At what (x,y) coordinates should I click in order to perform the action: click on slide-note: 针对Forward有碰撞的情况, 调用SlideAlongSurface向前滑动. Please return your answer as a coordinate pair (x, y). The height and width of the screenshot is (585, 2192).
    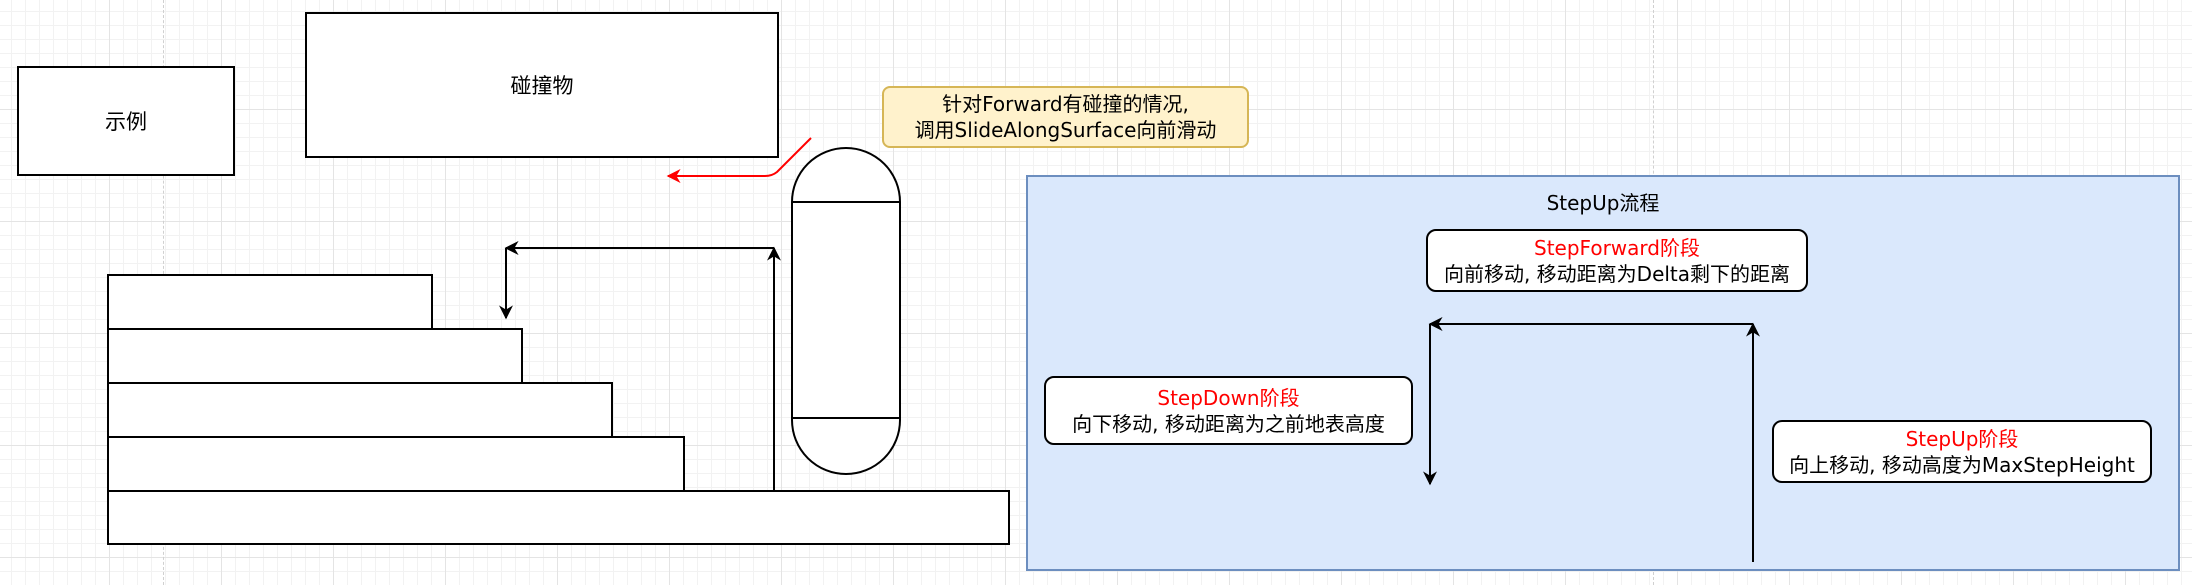
    Looking at the image, I should click on (1065, 117).